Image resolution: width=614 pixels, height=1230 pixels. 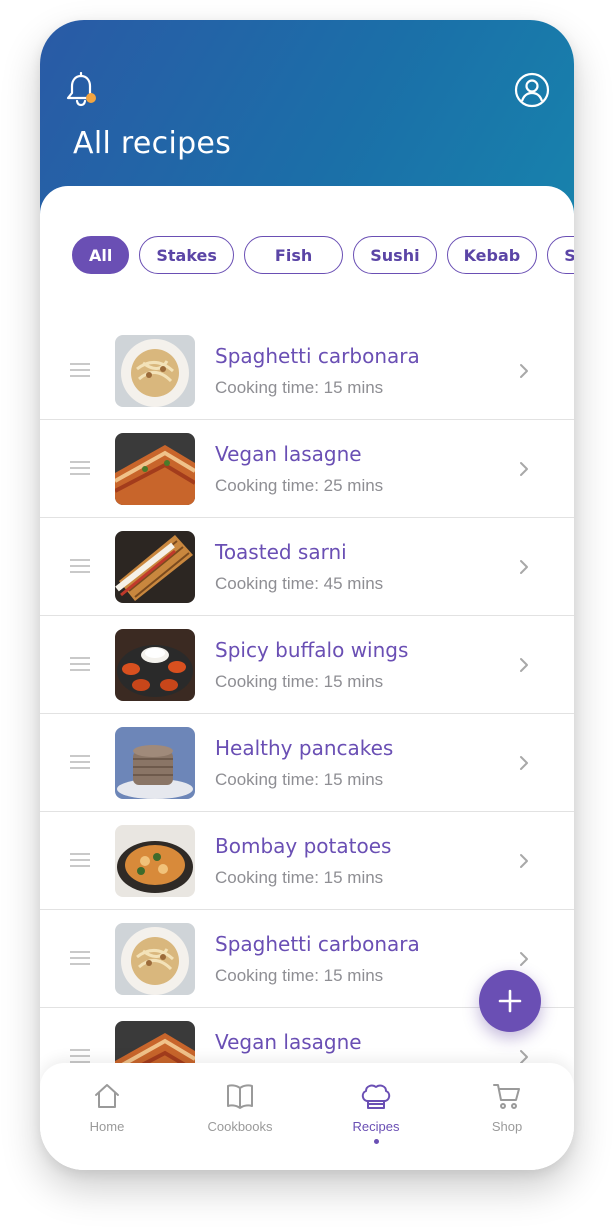 What do you see at coordinates (376, 1126) in the screenshot?
I see `tab-label: Recipes` at bounding box center [376, 1126].